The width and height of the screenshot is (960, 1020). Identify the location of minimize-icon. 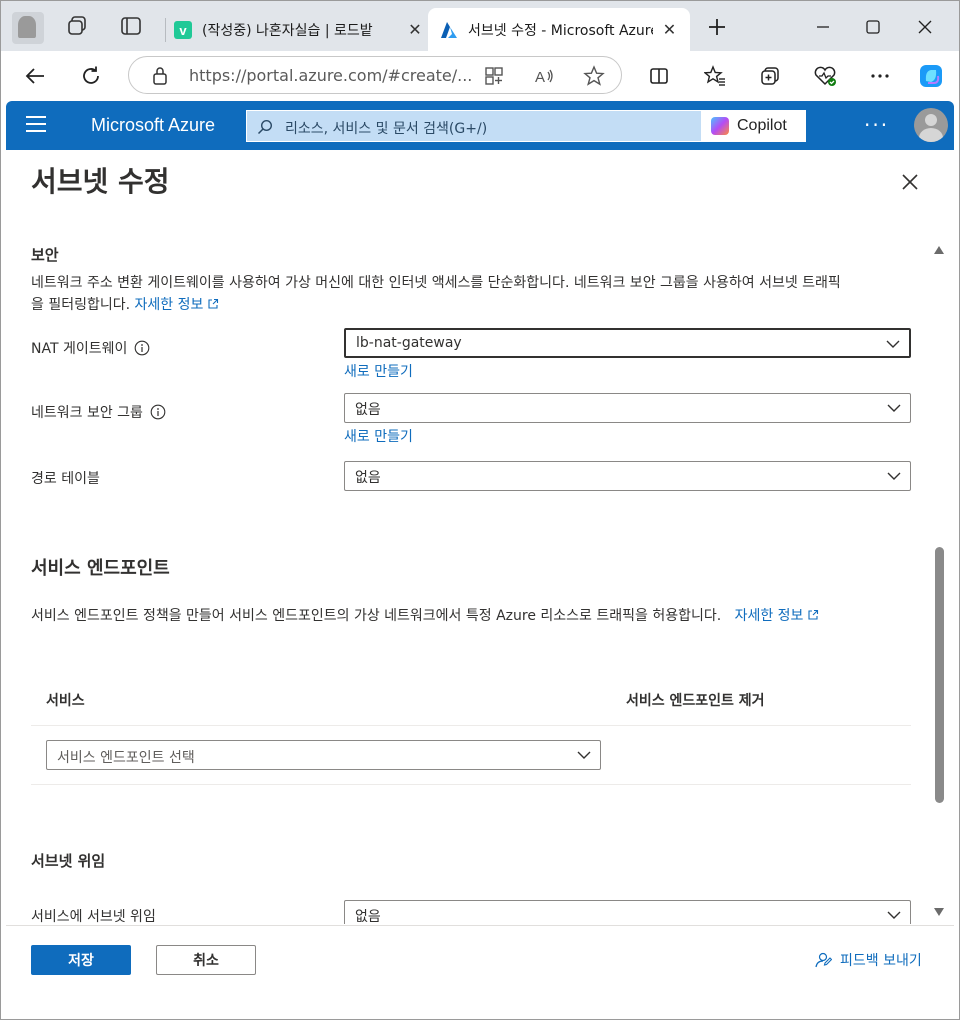
(823, 27).